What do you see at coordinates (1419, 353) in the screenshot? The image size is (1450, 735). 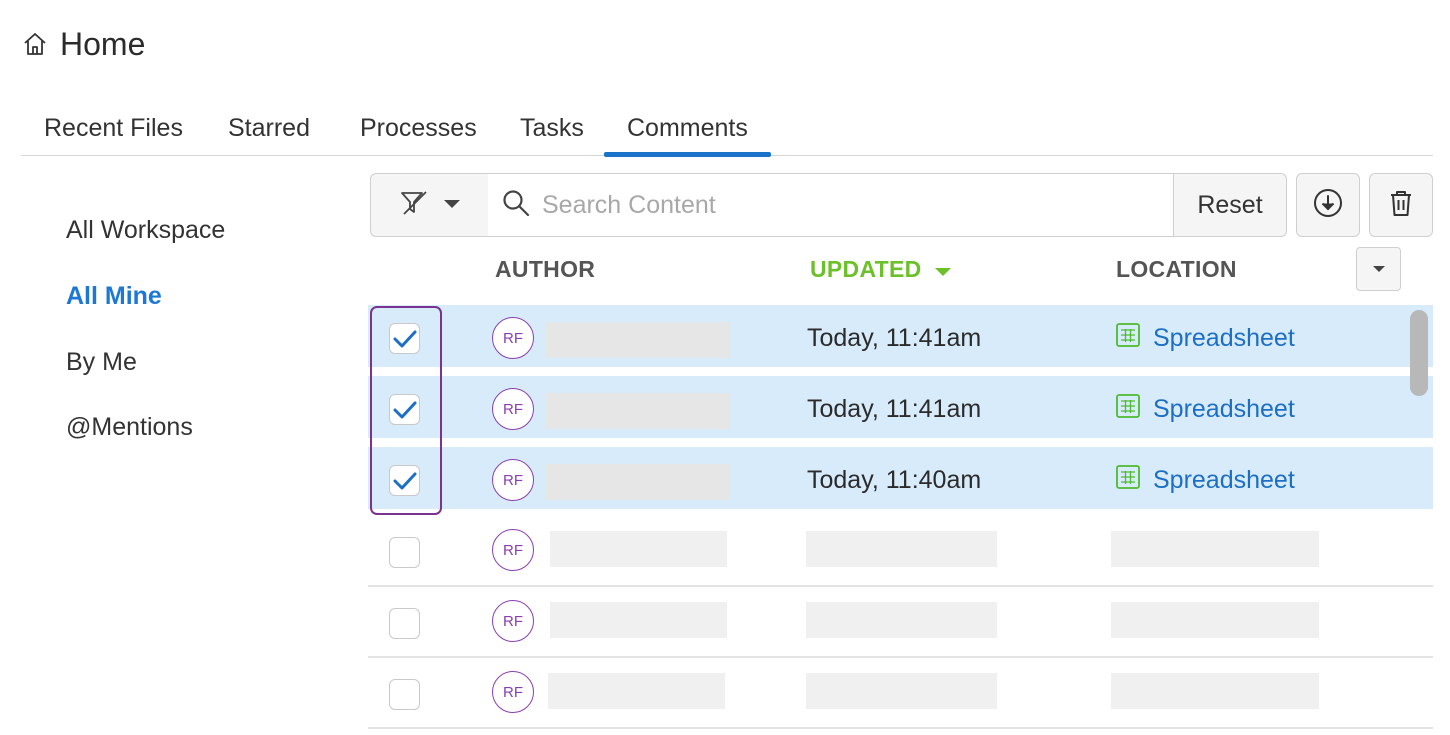 I see `scrollbar-thumb` at bounding box center [1419, 353].